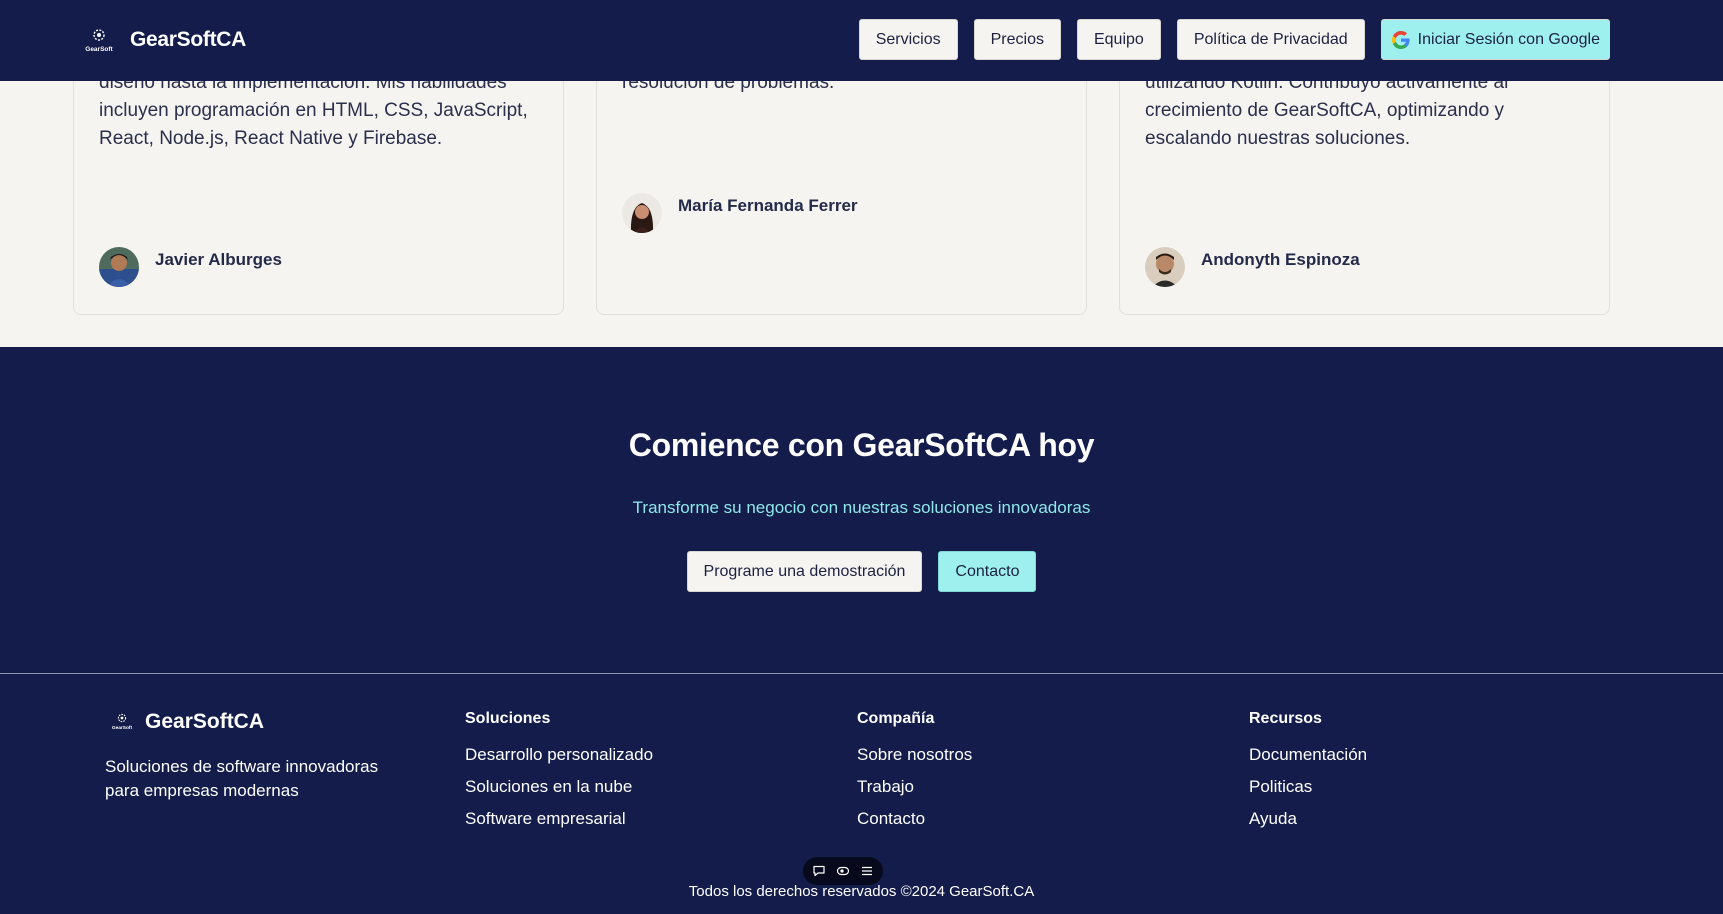 The height and width of the screenshot is (914, 1723). Describe the element at coordinates (768, 205) in the screenshot. I see `team-card-name: María Fernanda Ferrer` at that location.